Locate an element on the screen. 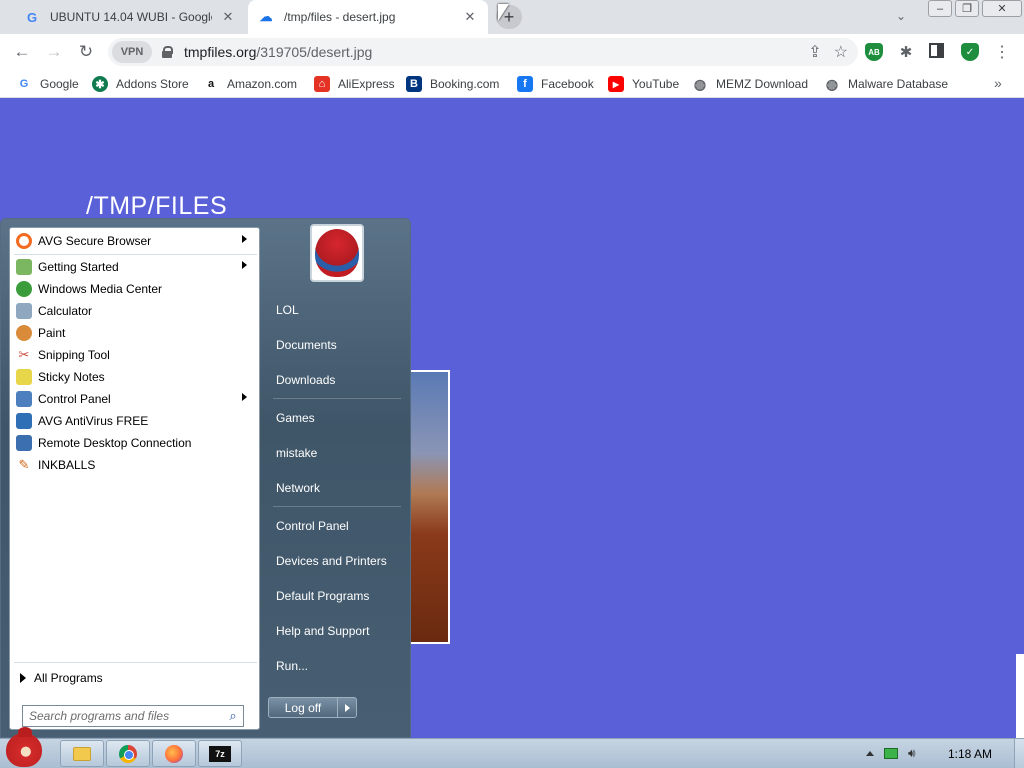 Image resolution: width=1024 pixels, height=768 pixels. avg-antivirus-icon is located at coordinates (24, 421).